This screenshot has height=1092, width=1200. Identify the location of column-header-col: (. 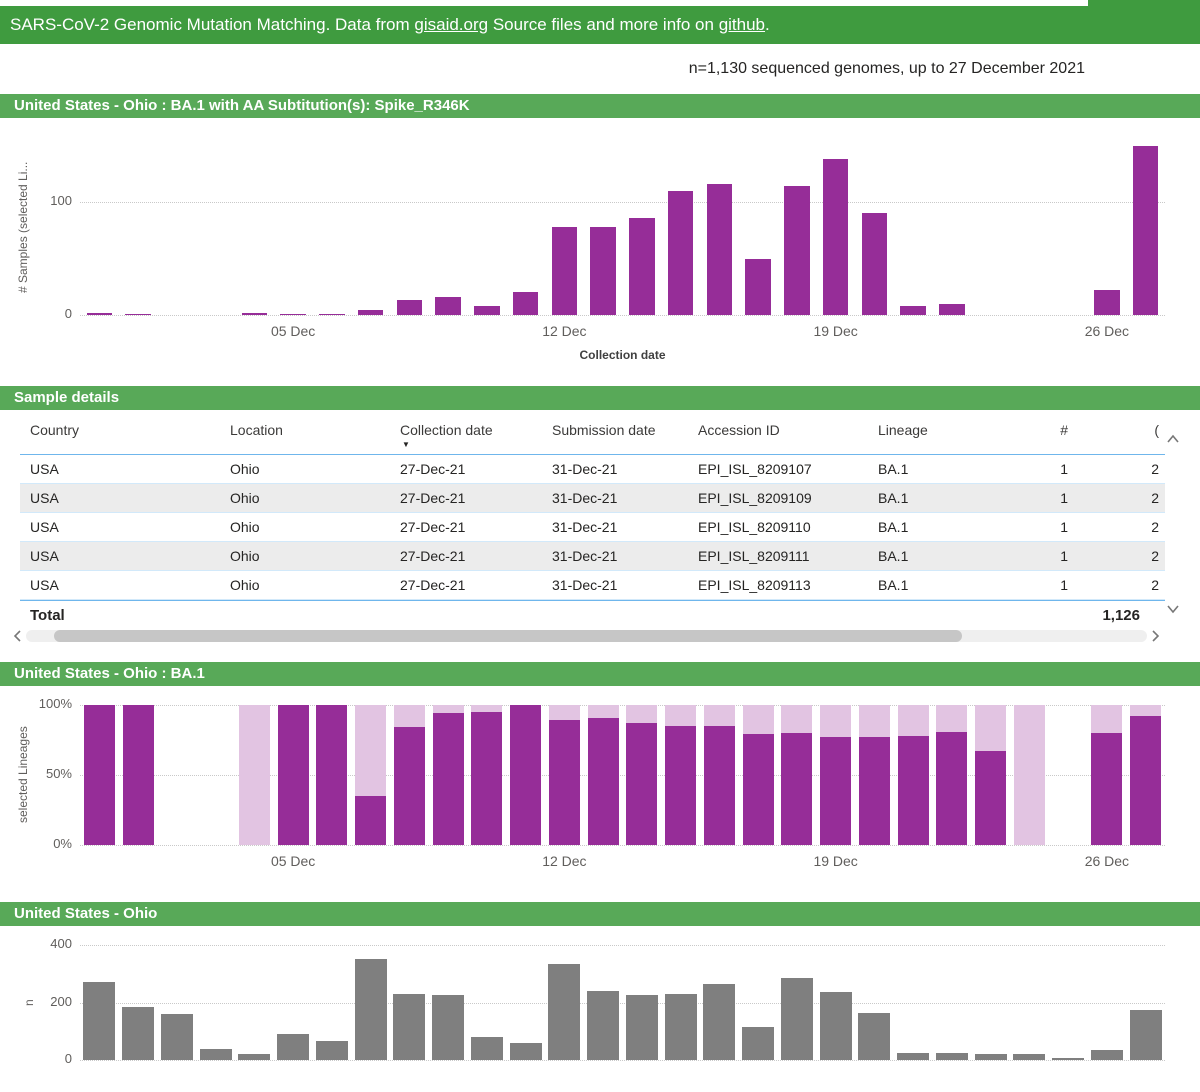
(1116, 436).